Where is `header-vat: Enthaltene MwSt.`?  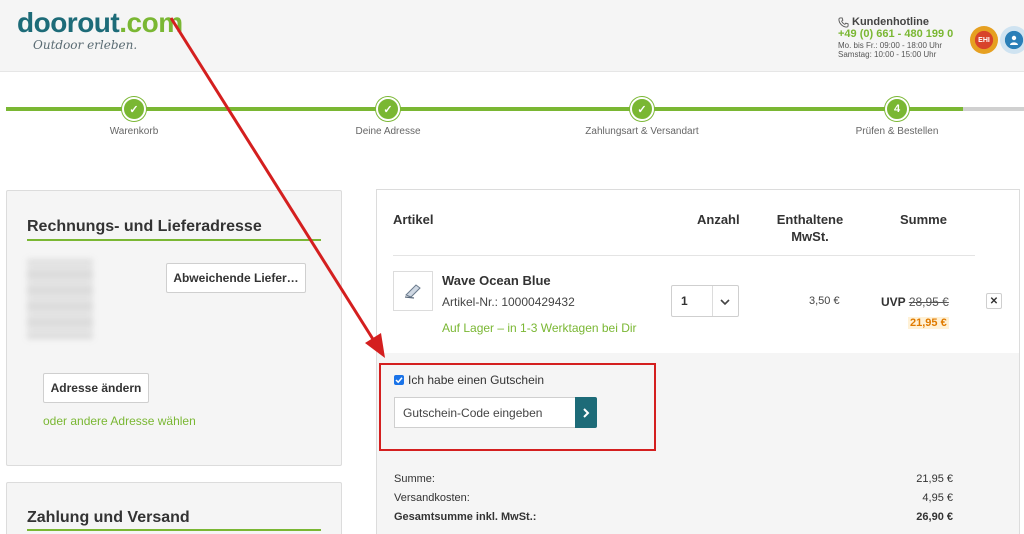 header-vat: Enthaltene MwSt. is located at coordinates (810, 228).